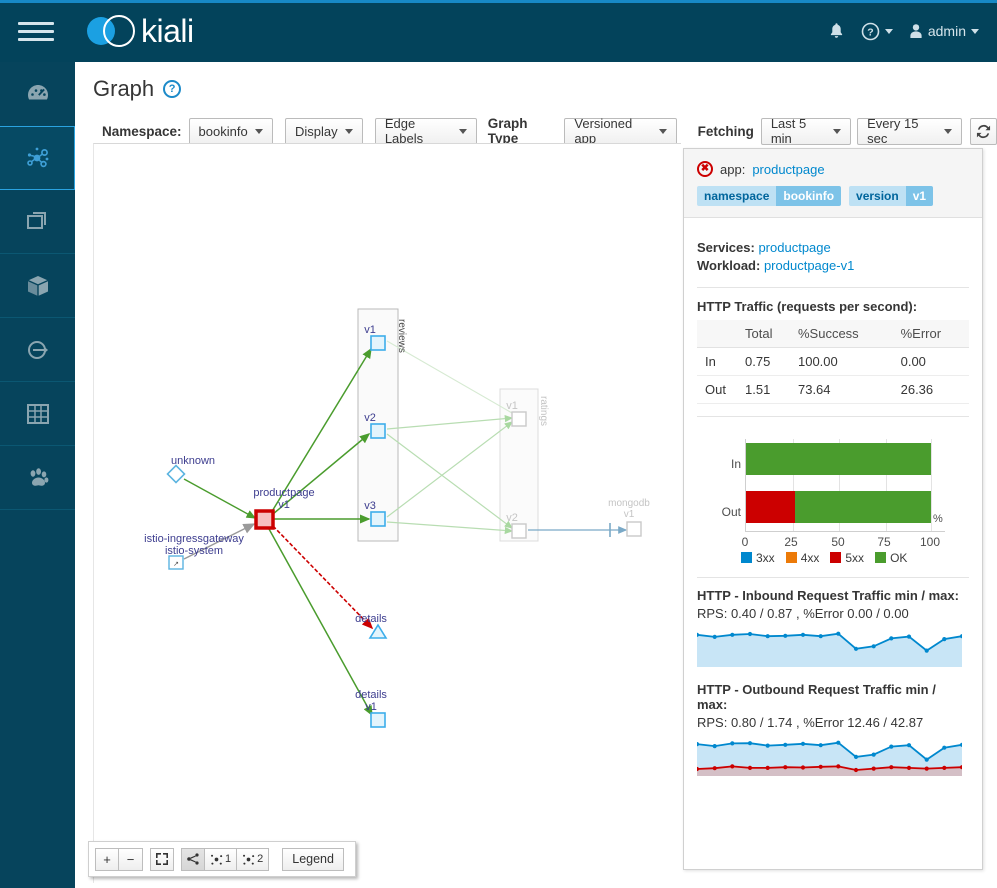 Image resolution: width=997 pixels, height=888 pixels. What do you see at coordinates (829, 649) in the screenshot?
I see `inbound-sparkline` at bounding box center [829, 649].